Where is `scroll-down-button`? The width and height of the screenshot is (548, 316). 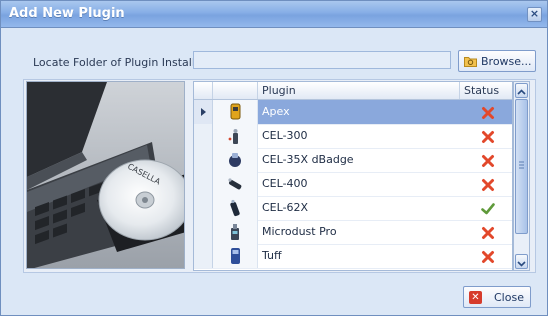
scroll-down-button is located at coordinates (521, 261).